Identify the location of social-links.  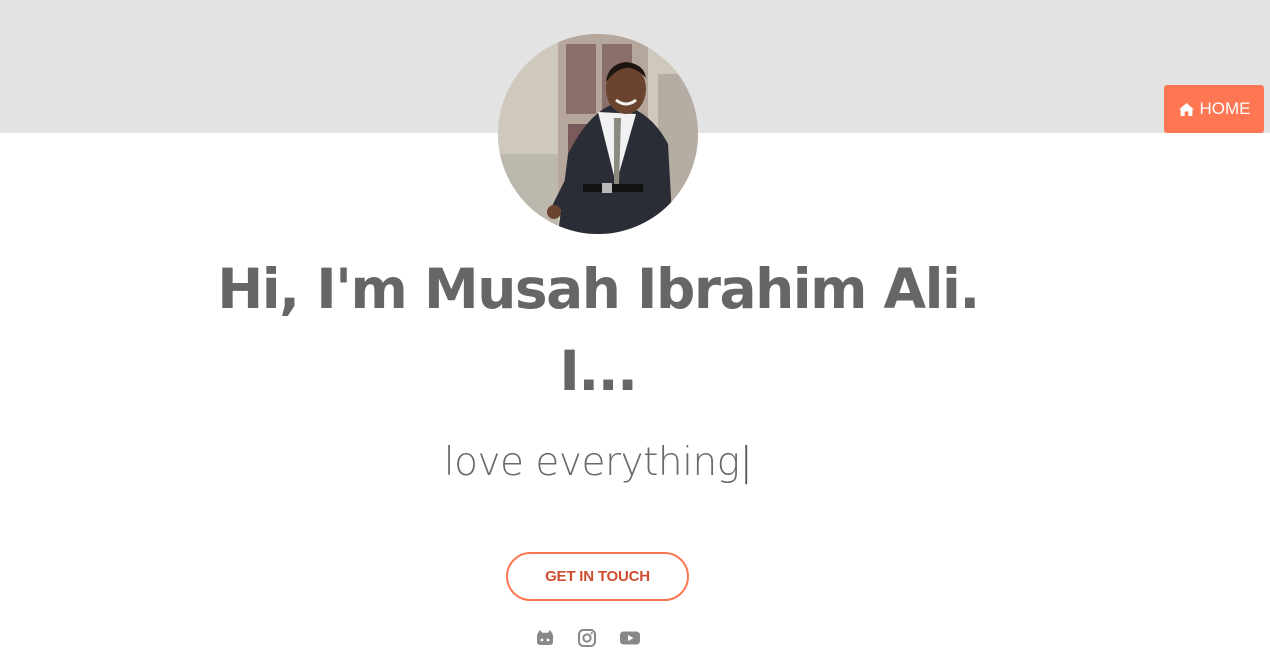
(587, 638).